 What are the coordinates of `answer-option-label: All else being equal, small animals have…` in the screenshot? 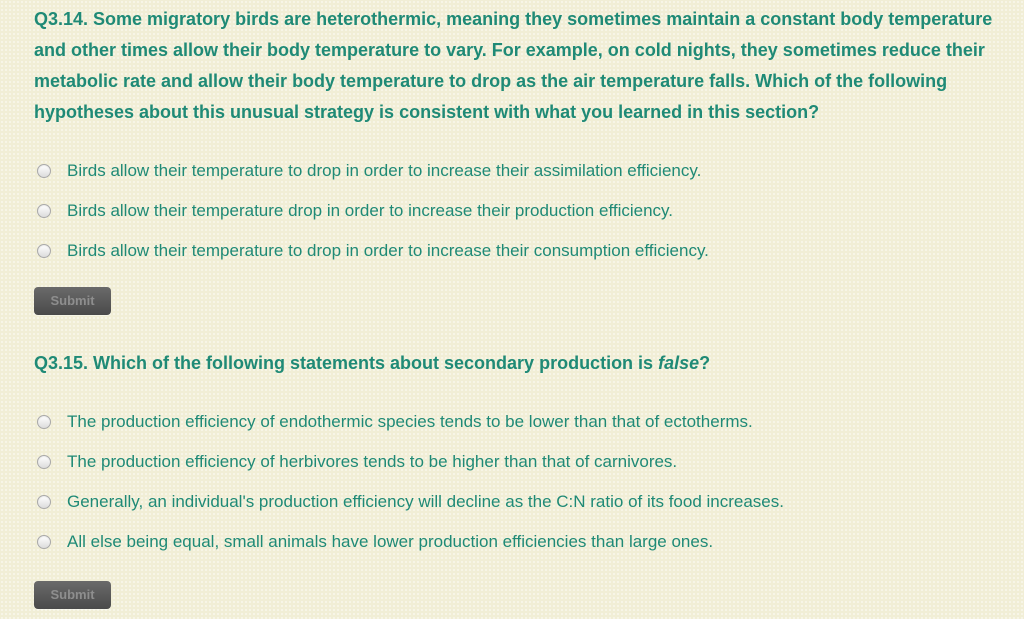 It's located at (390, 542).